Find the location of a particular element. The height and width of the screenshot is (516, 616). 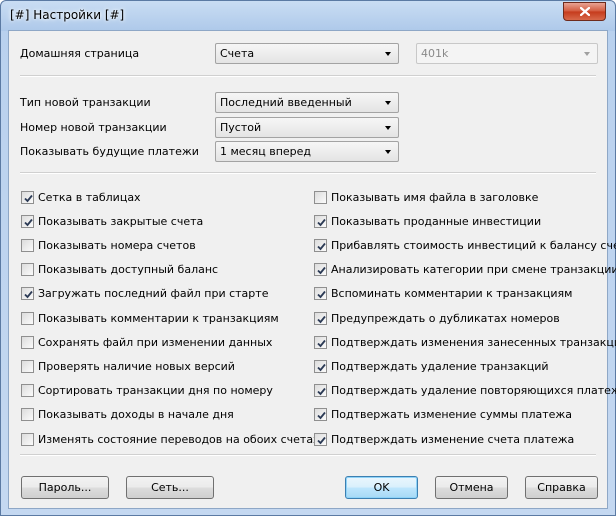

option-checkbox: Показывать имя файла в заголовке is located at coordinates (426, 197).